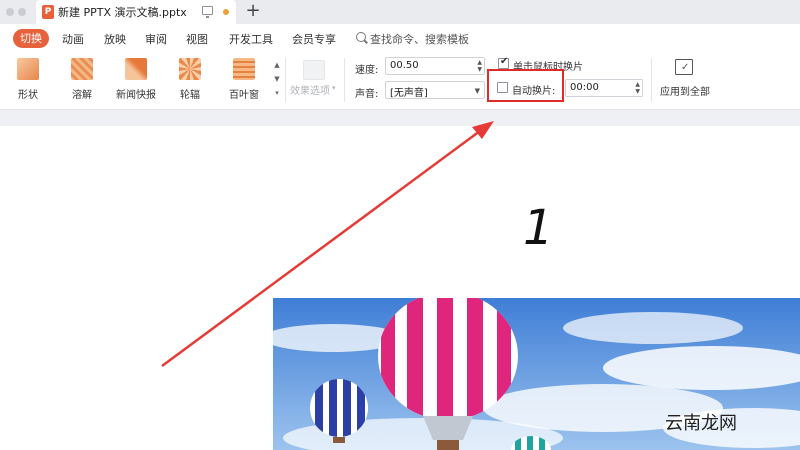 The height and width of the screenshot is (450, 800). I want to click on speed-value: 00.50, so click(404, 65).